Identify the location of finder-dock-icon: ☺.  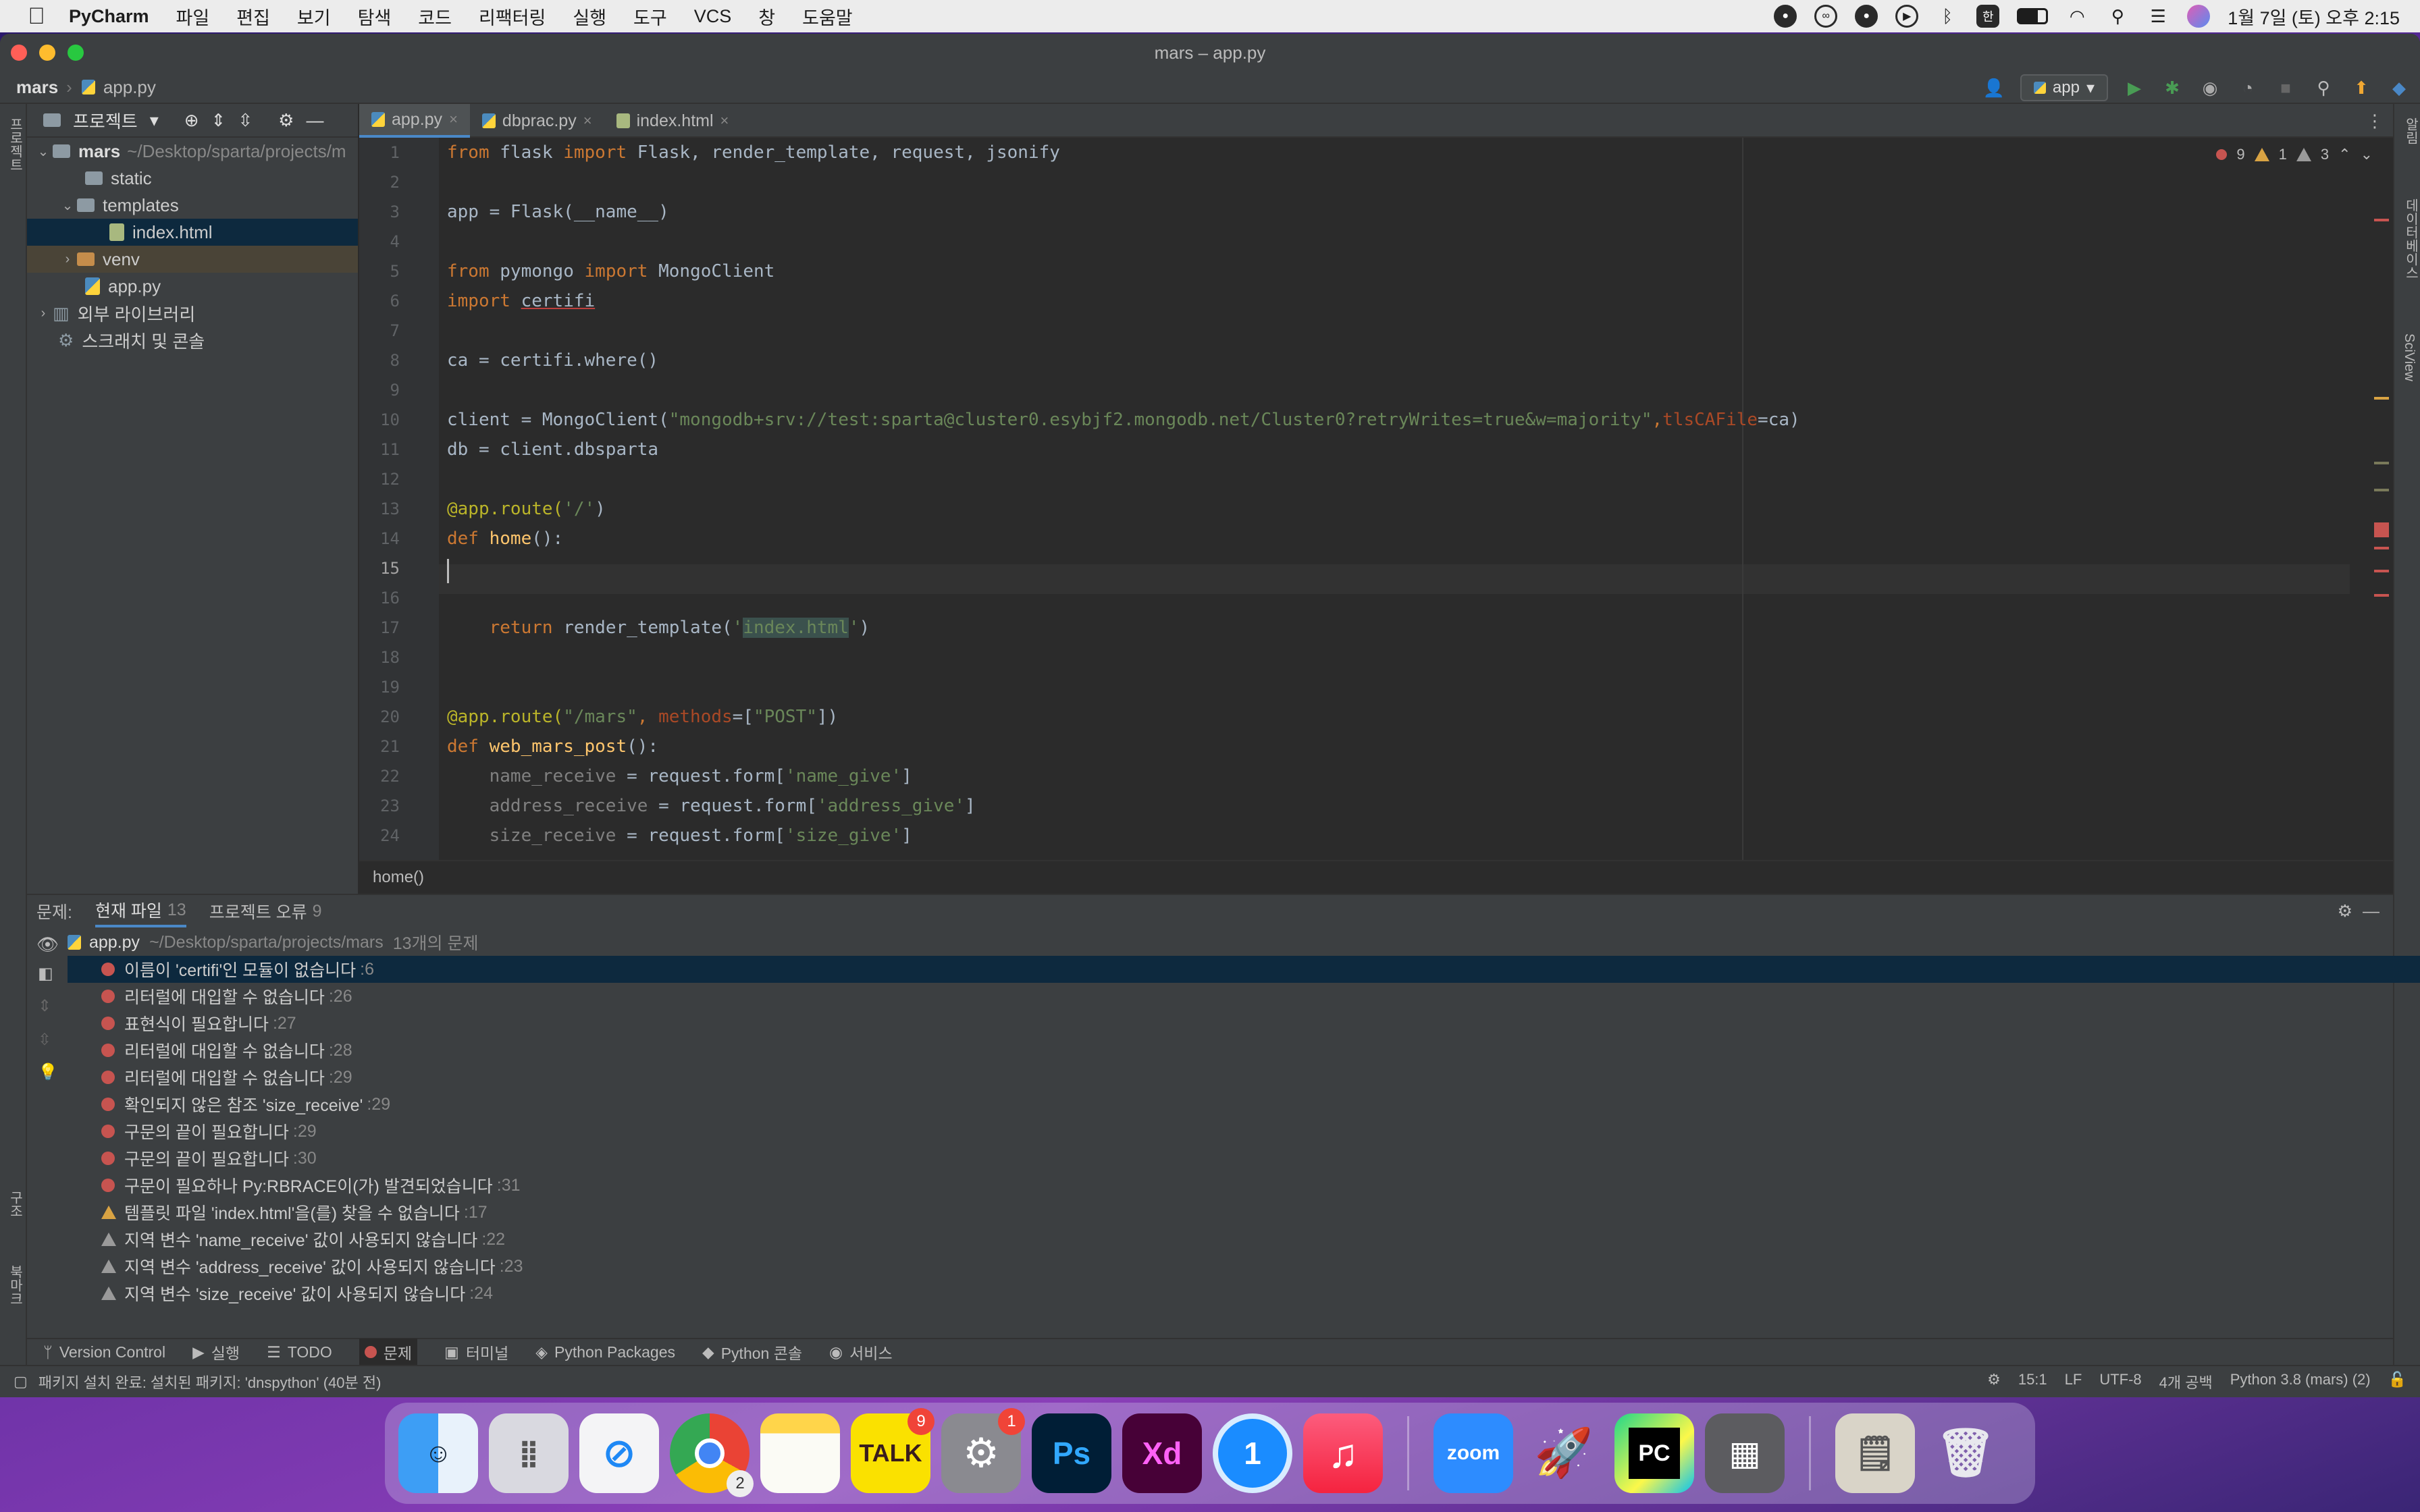
(438, 1453).